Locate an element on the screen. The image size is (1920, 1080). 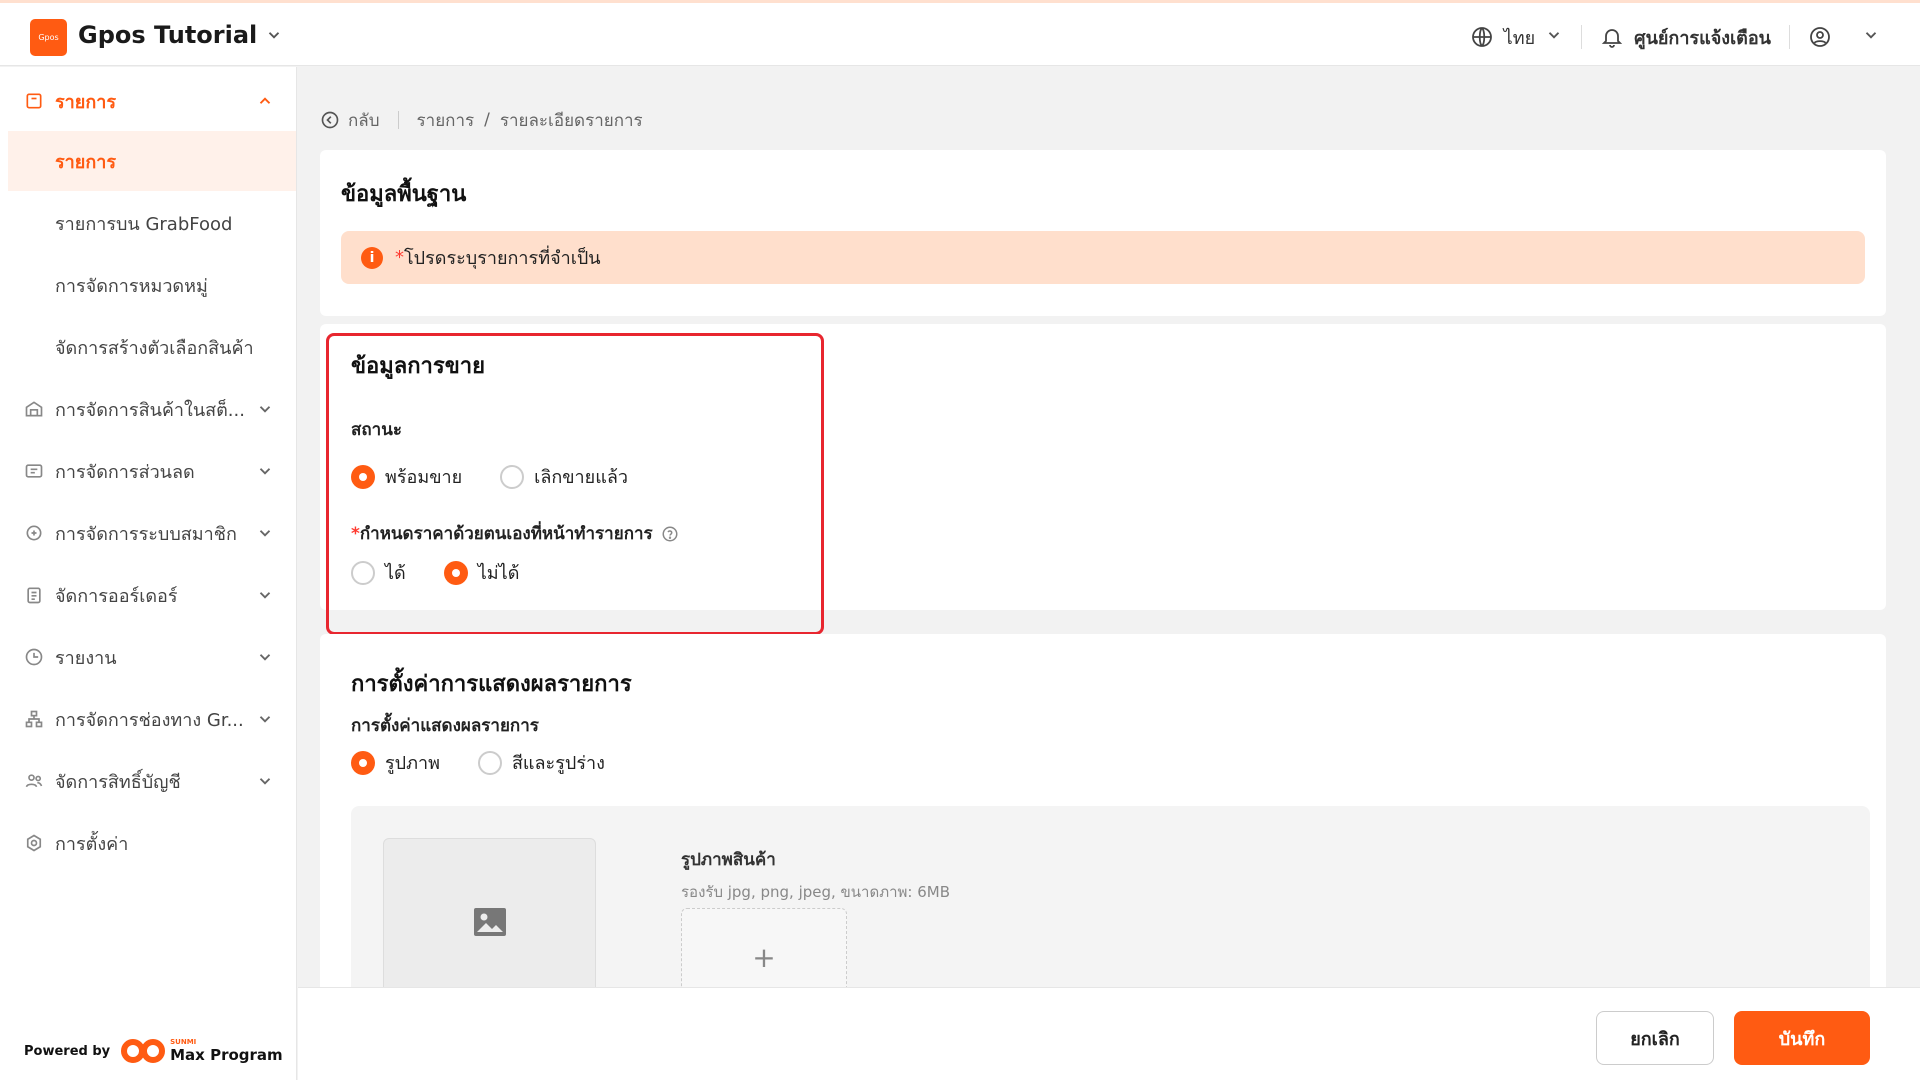
sidebar-item-label: การจัดการส่วนลด is located at coordinates (125, 472).